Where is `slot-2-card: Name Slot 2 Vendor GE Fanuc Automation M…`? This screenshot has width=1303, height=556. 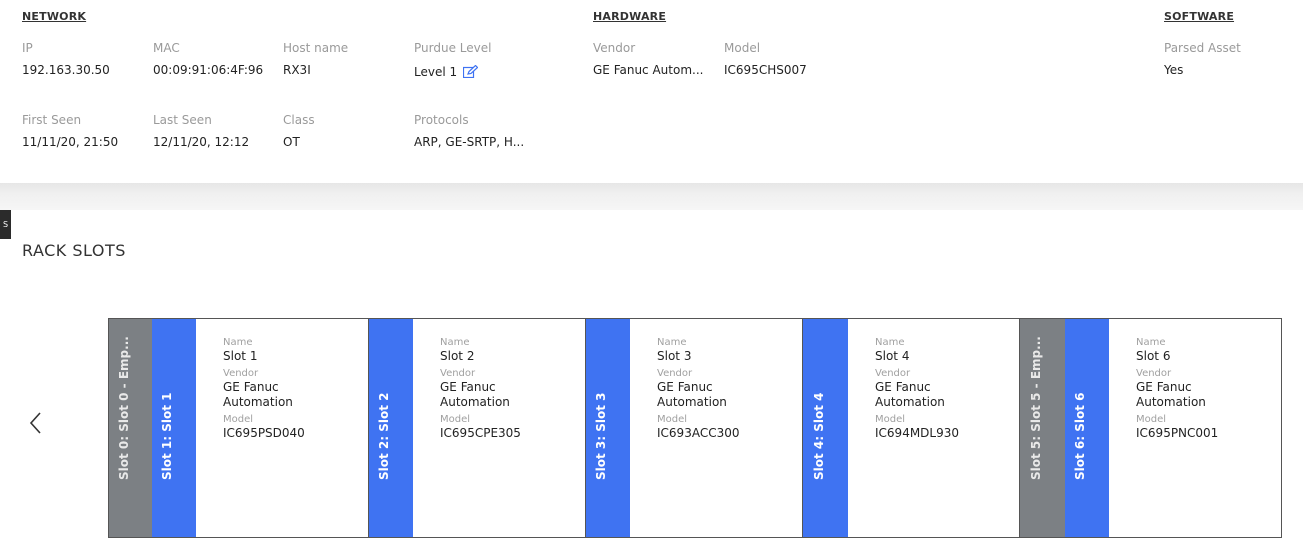
slot-2-card: Name Slot 2 Vendor GE Fanuc Automation M… is located at coordinates (499, 428).